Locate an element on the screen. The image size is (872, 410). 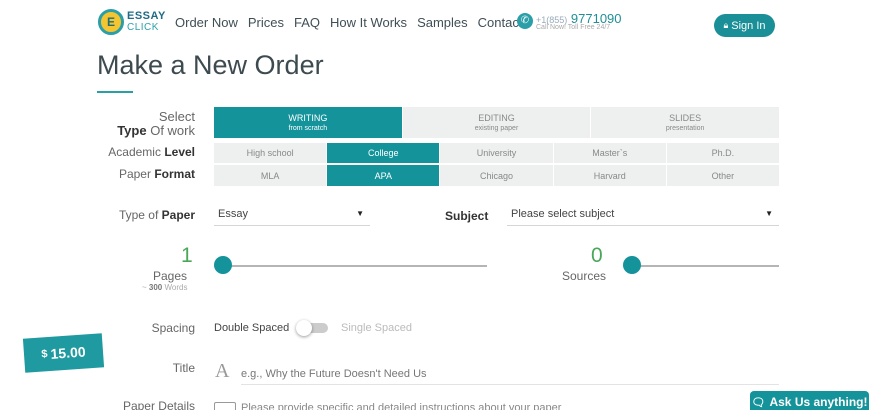
spacing-label: Spacing is located at coordinates (173, 328).